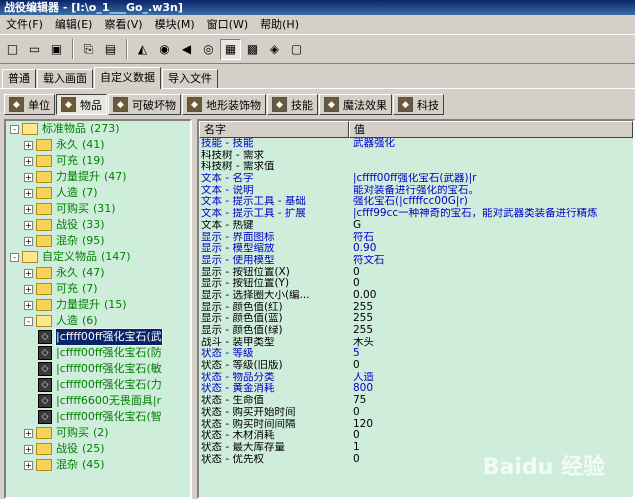  I want to click on property-row: 显示 - 颜色值(红) 255, so click(416, 308).